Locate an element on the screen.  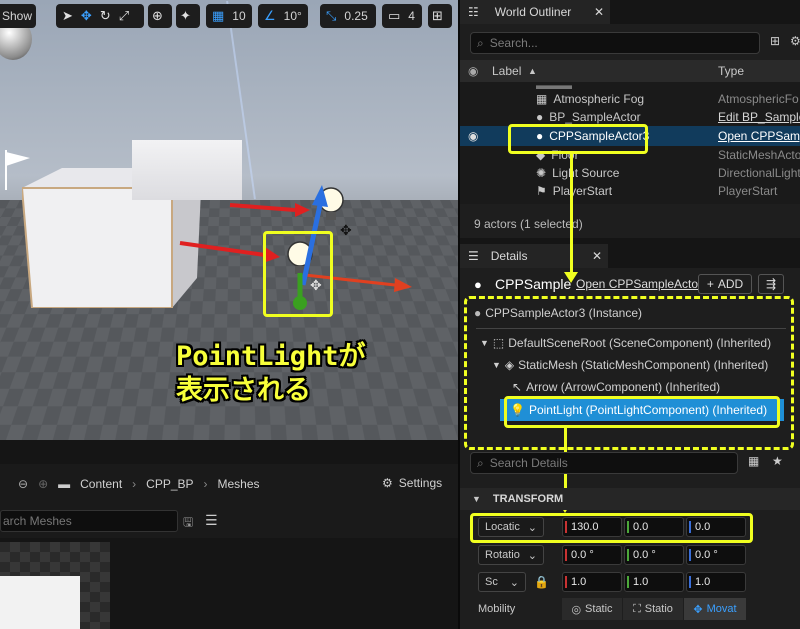
scale-label: Sc is located at coordinates (491, 582).